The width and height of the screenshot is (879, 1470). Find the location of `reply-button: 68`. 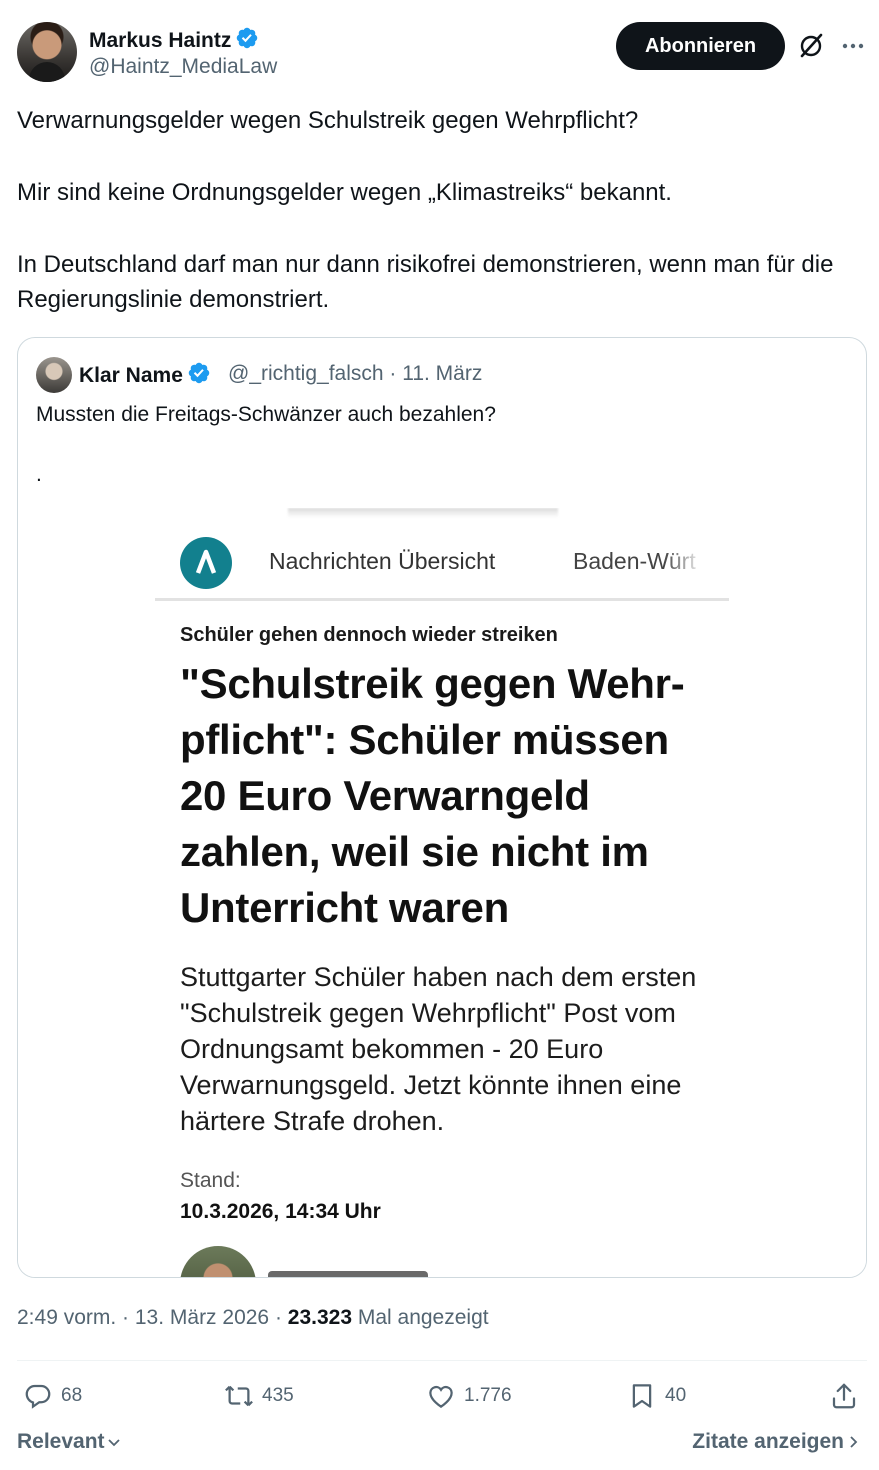

reply-button: 68 is located at coordinates (52, 1396).